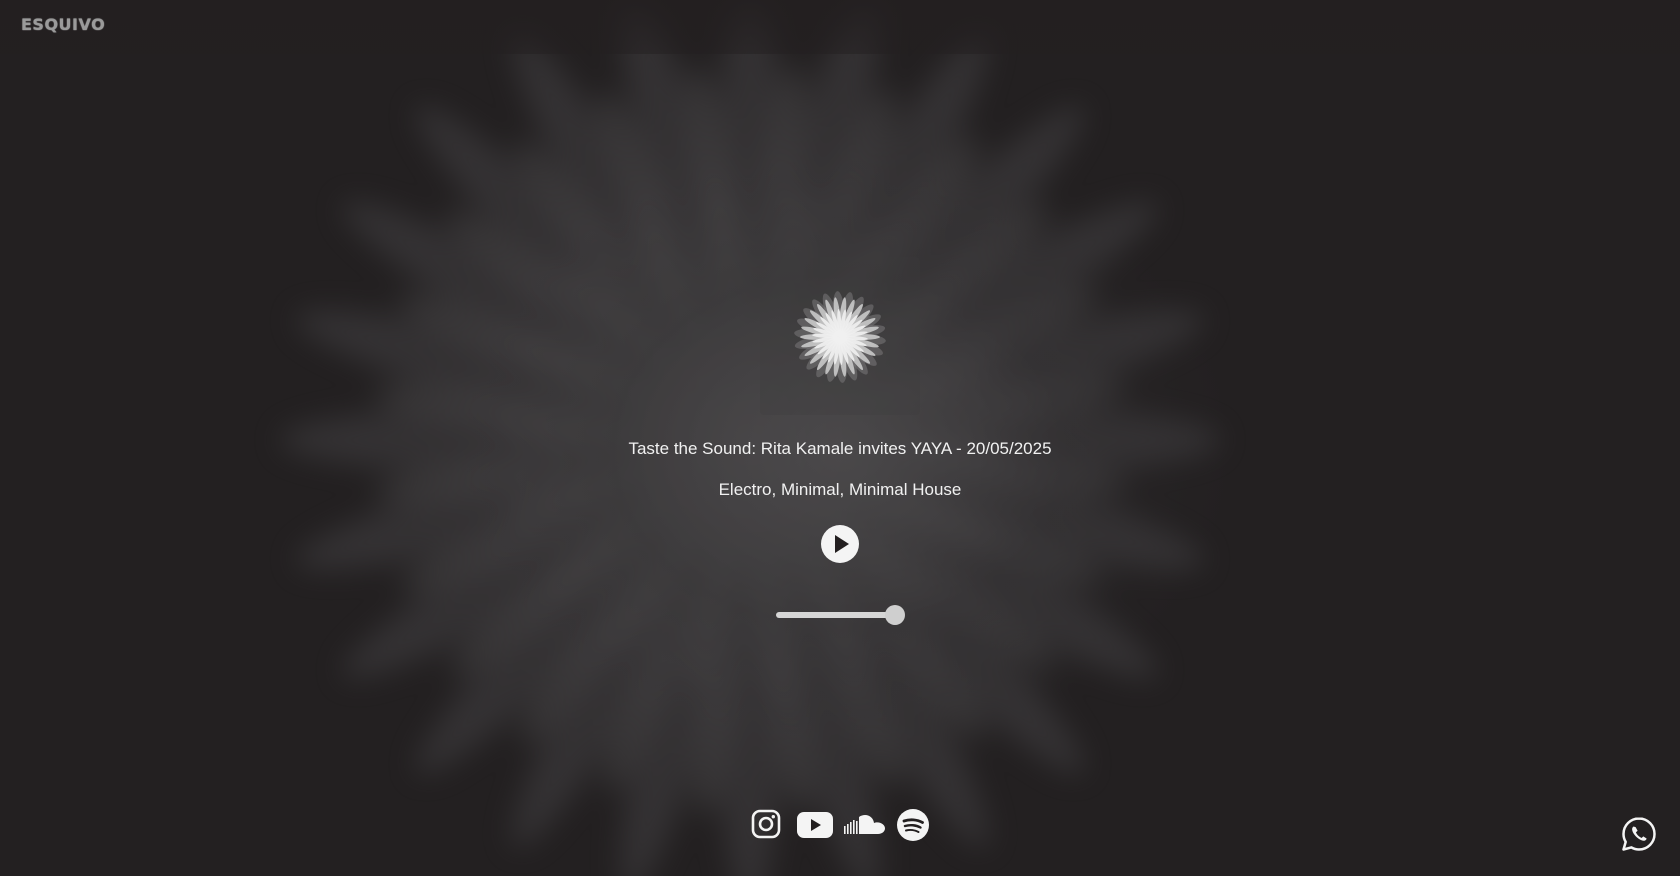 Image resolution: width=1680 pixels, height=876 pixels. What do you see at coordinates (766, 824) in the screenshot?
I see `instagram-icon` at bounding box center [766, 824].